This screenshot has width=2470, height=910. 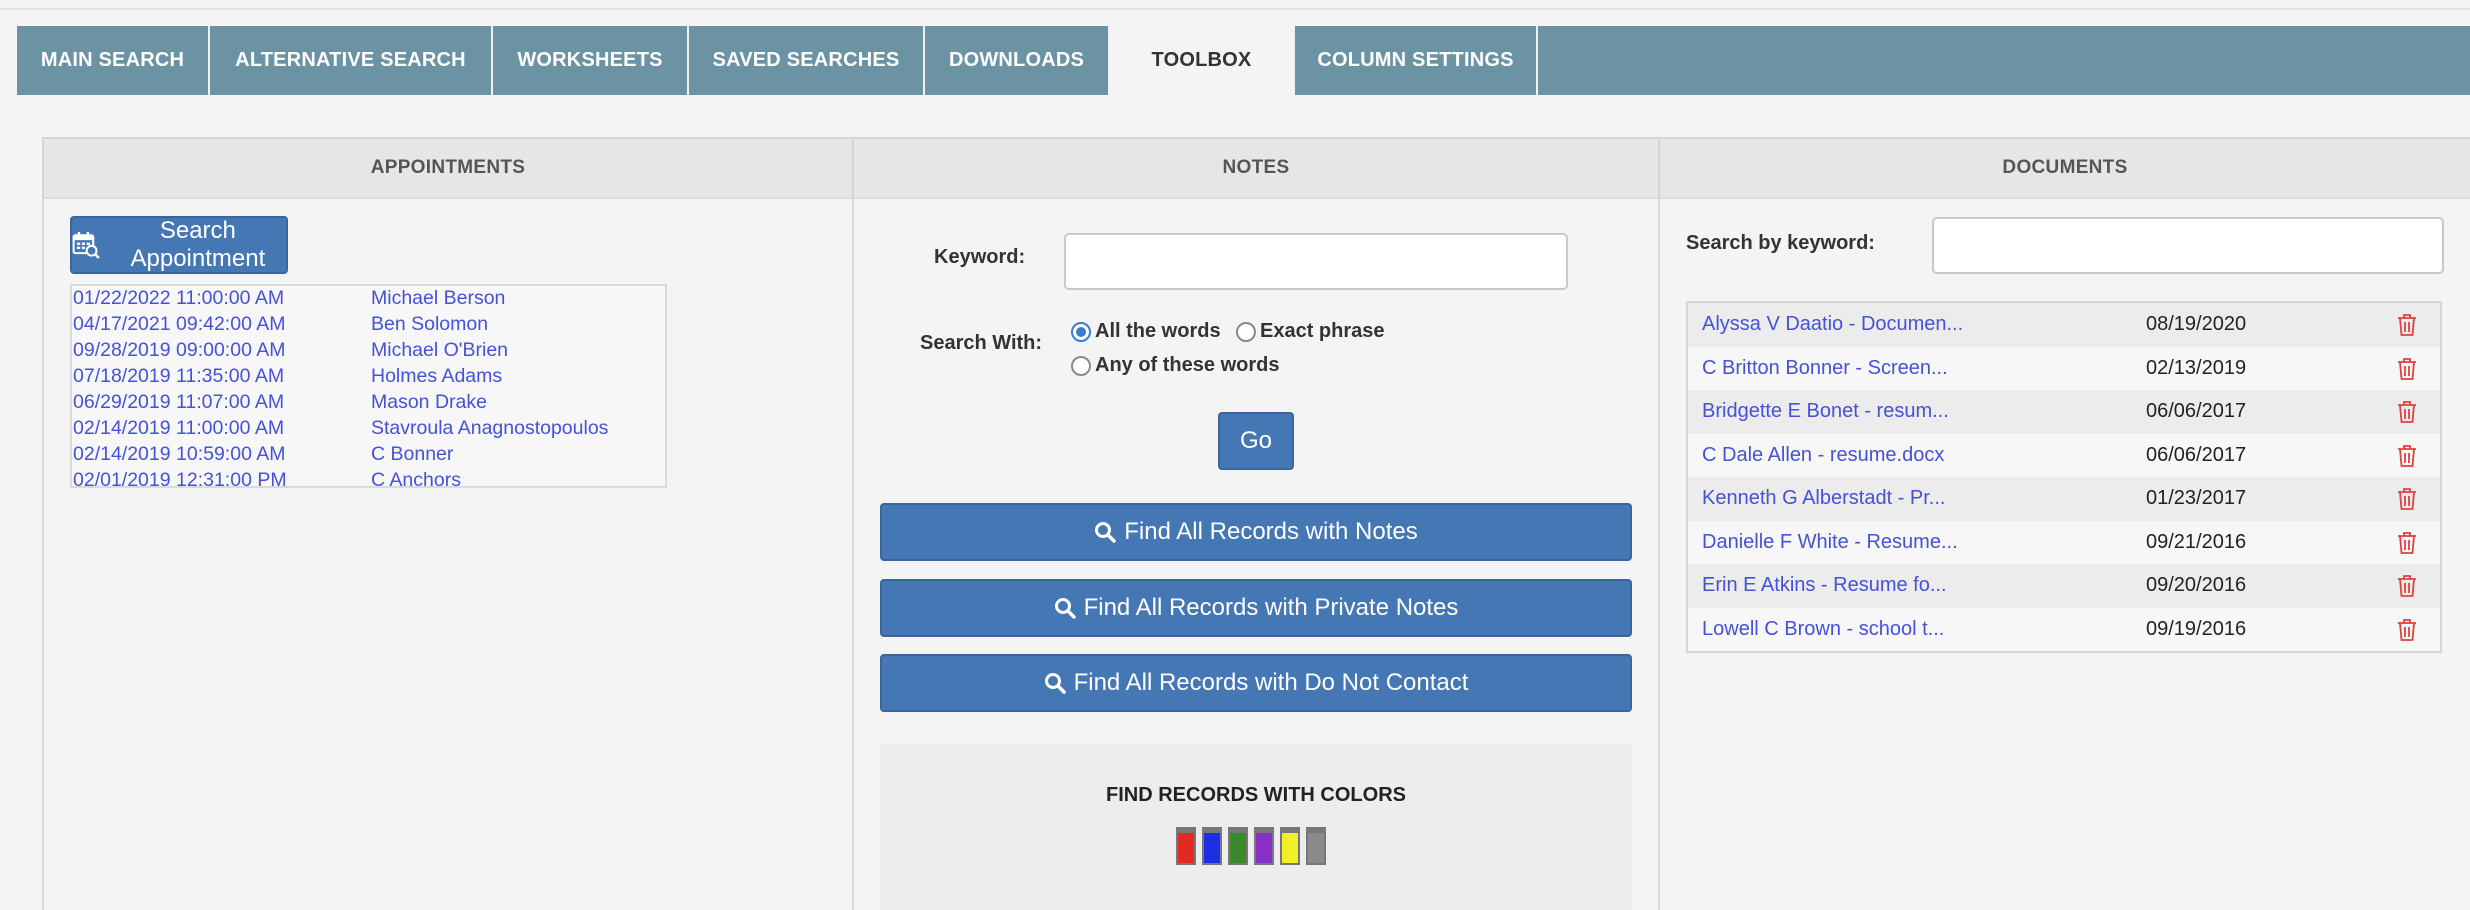 What do you see at coordinates (1780, 243) in the screenshot?
I see `doc-keyword-label: Search by keyword:` at bounding box center [1780, 243].